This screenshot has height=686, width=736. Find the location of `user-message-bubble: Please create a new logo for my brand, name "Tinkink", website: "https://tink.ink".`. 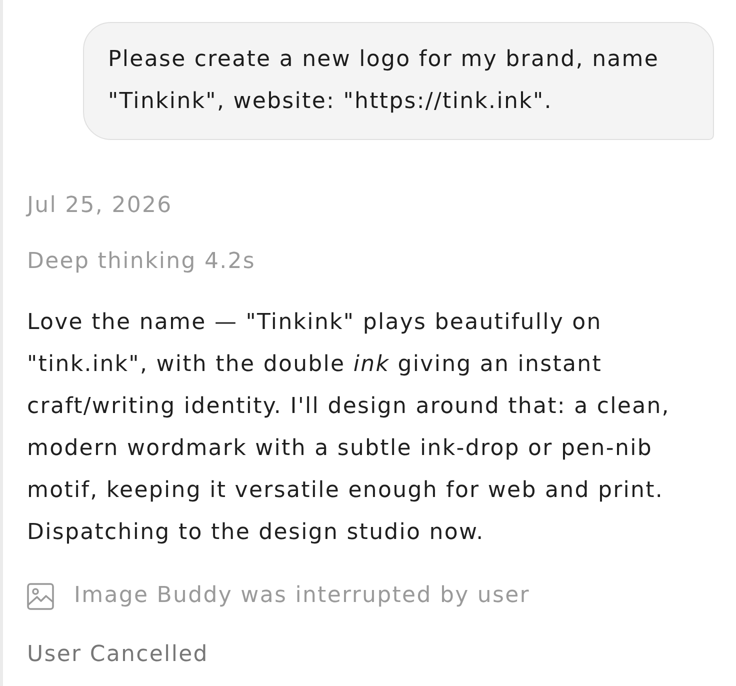

user-message-bubble: Please create a new logo for my brand, name "Tinkink", website: "https://tink.ink". is located at coordinates (398, 81).